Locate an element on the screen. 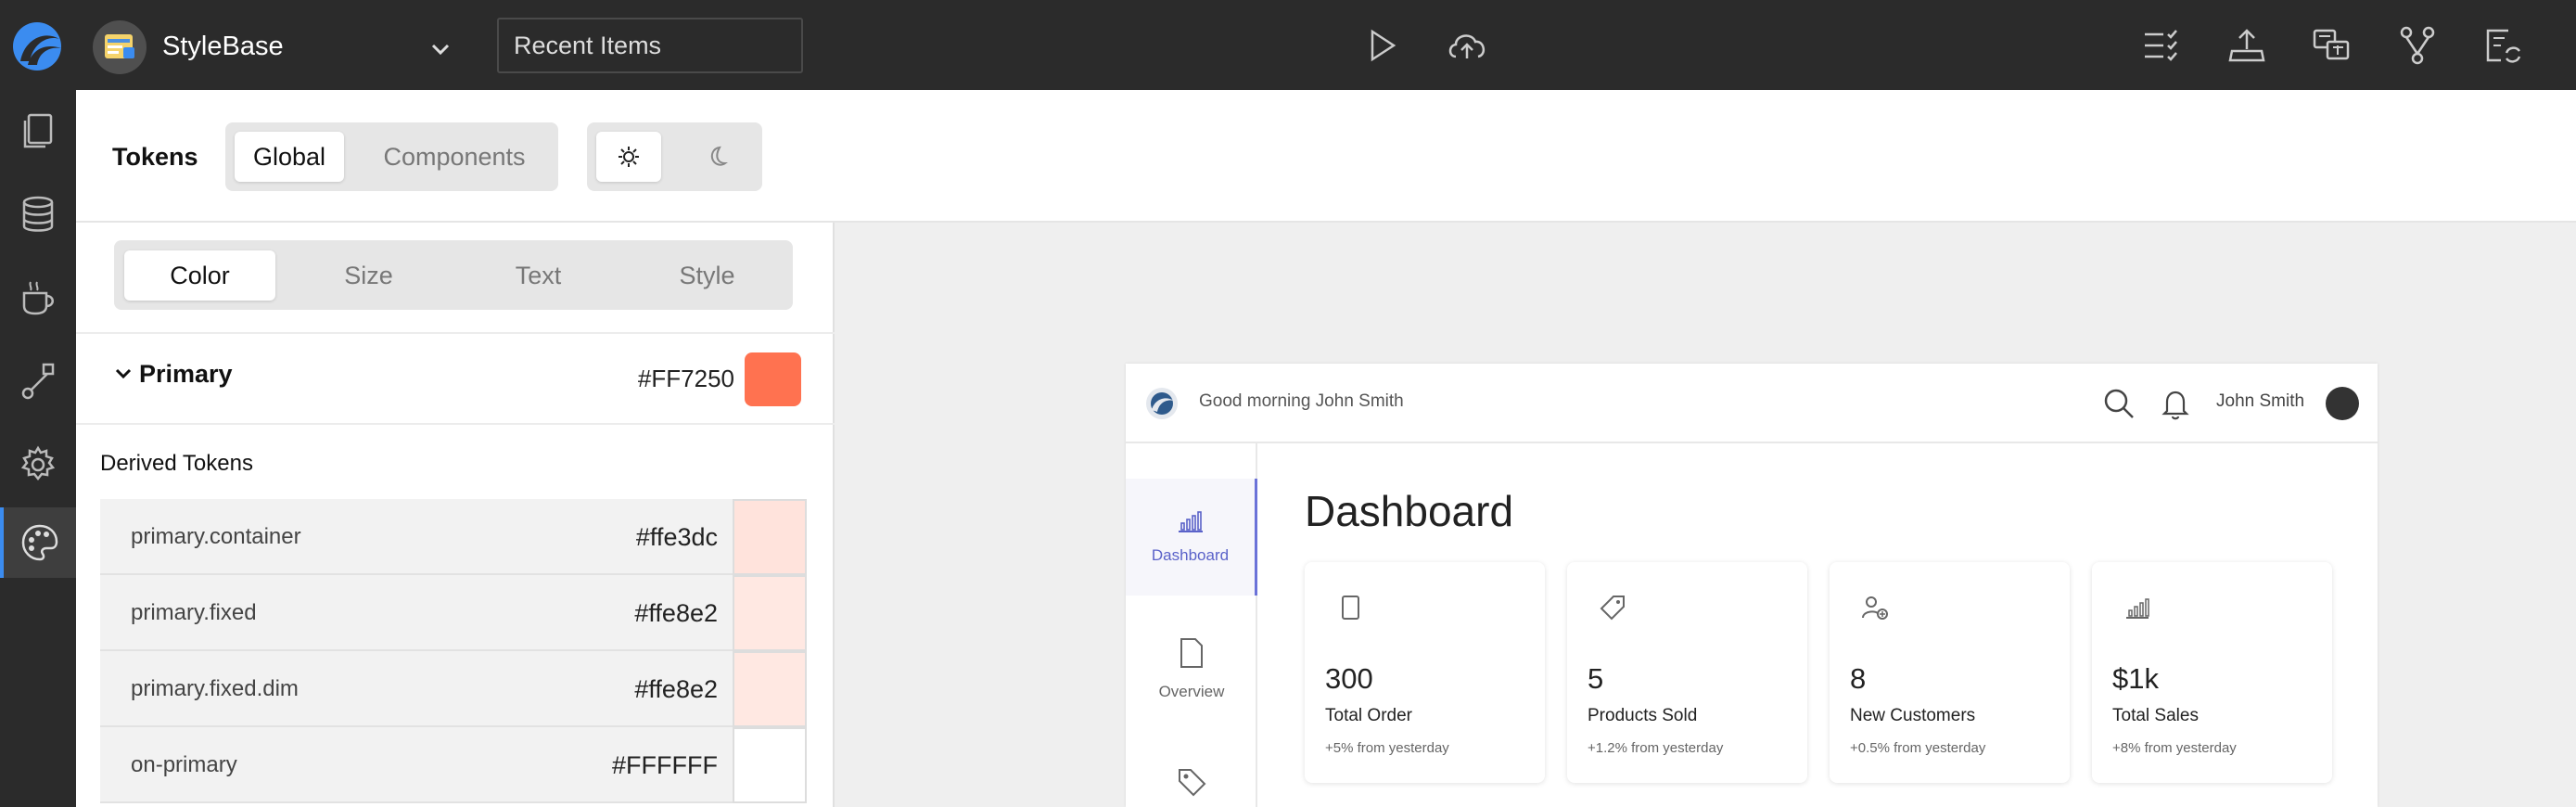  stat-value: $1k is located at coordinates (2136, 678).